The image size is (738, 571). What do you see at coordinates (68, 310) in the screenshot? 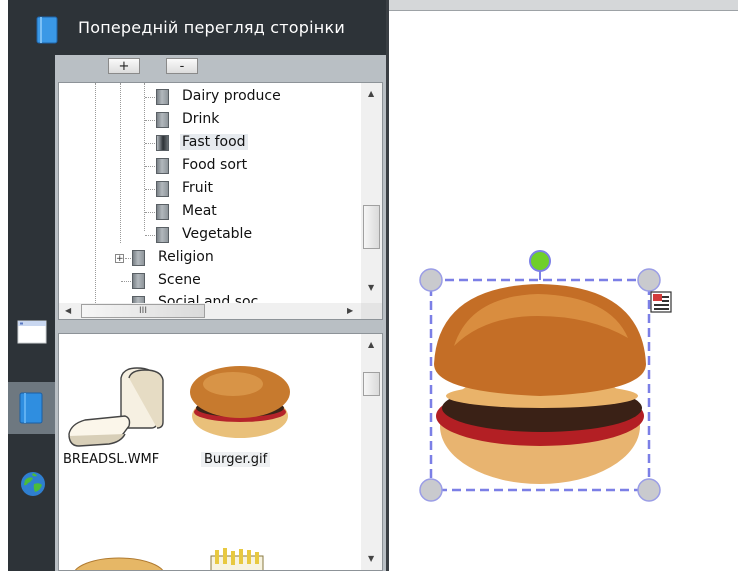
I see `scroll-left-icon: ◀` at bounding box center [68, 310].